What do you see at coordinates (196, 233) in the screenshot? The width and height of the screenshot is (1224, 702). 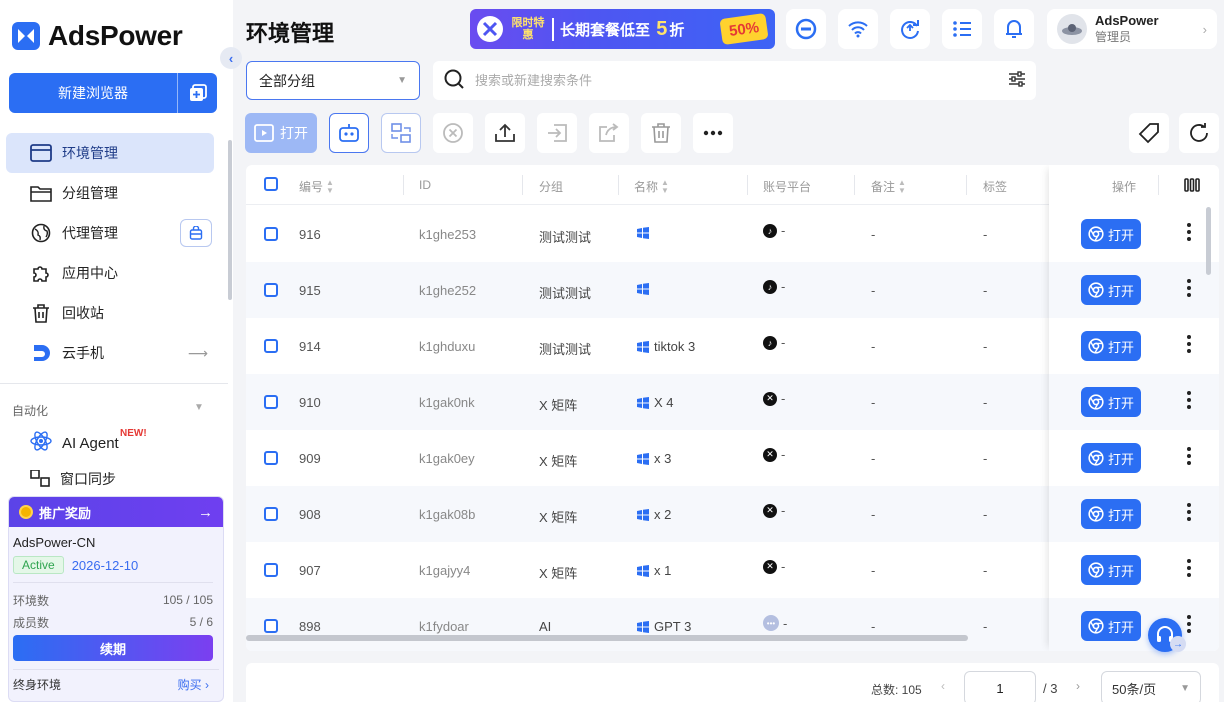 I see `proxy-shop-icon` at bounding box center [196, 233].